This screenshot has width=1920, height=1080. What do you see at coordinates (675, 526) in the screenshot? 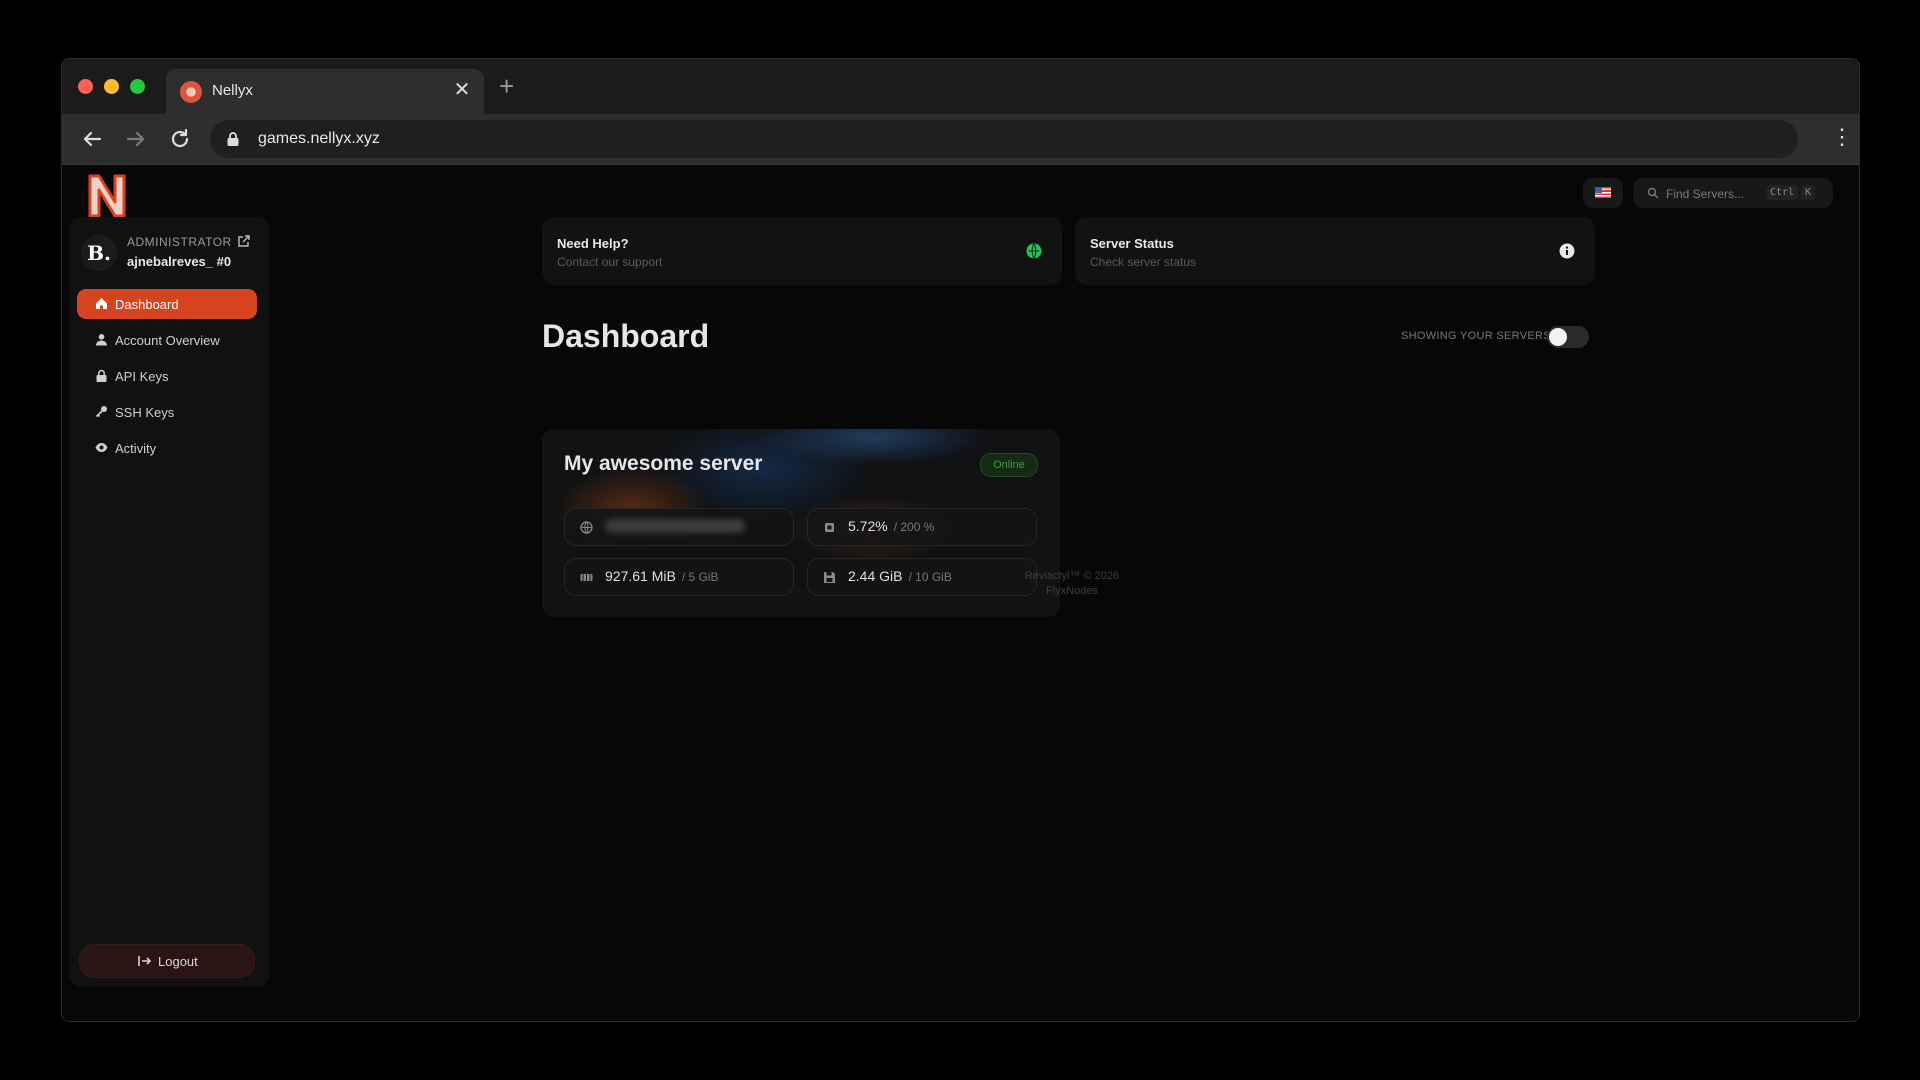
I see `server-address-redacted` at bounding box center [675, 526].